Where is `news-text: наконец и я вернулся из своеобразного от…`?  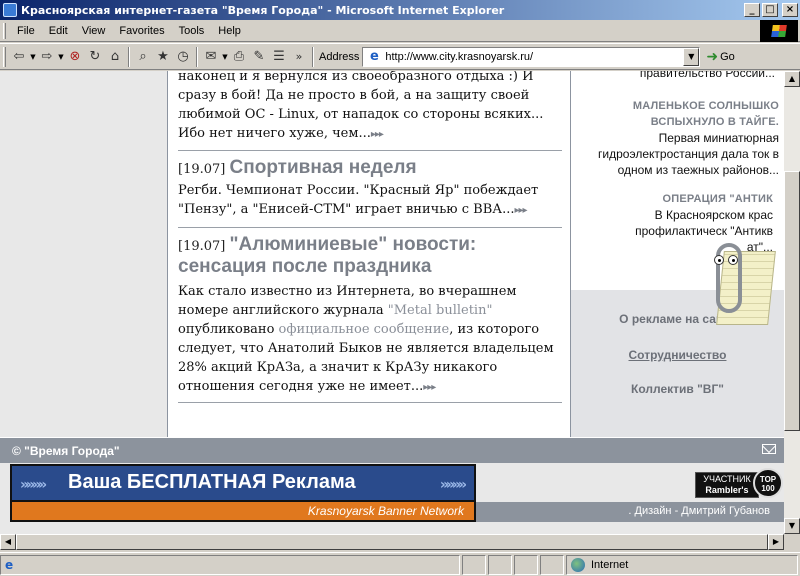 news-text: наконец и я вернулся из своеобразного от… is located at coordinates (361, 106).